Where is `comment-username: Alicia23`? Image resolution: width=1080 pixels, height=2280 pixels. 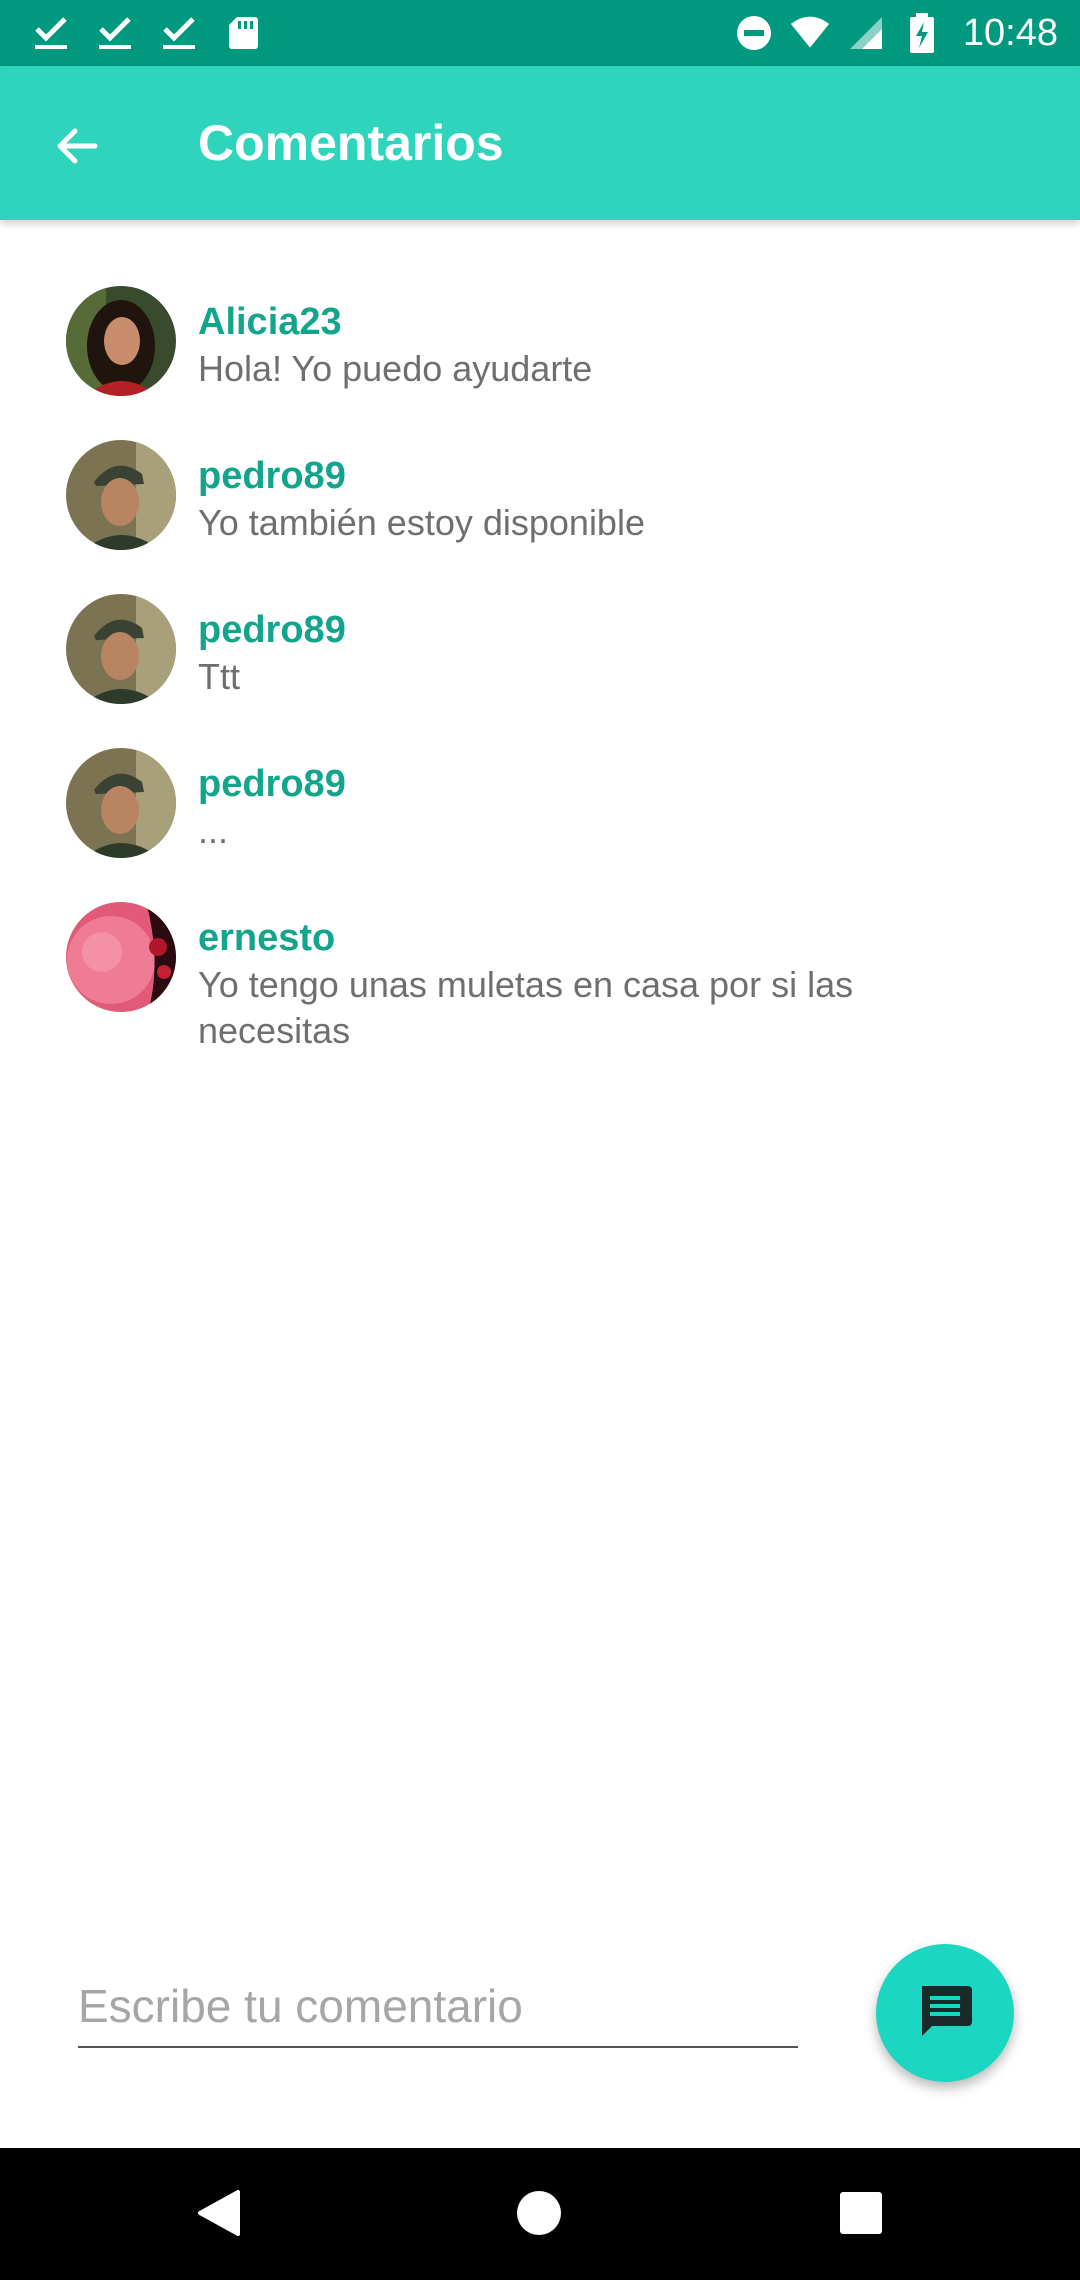
comment-username: Alicia23 is located at coordinates (578, 322).